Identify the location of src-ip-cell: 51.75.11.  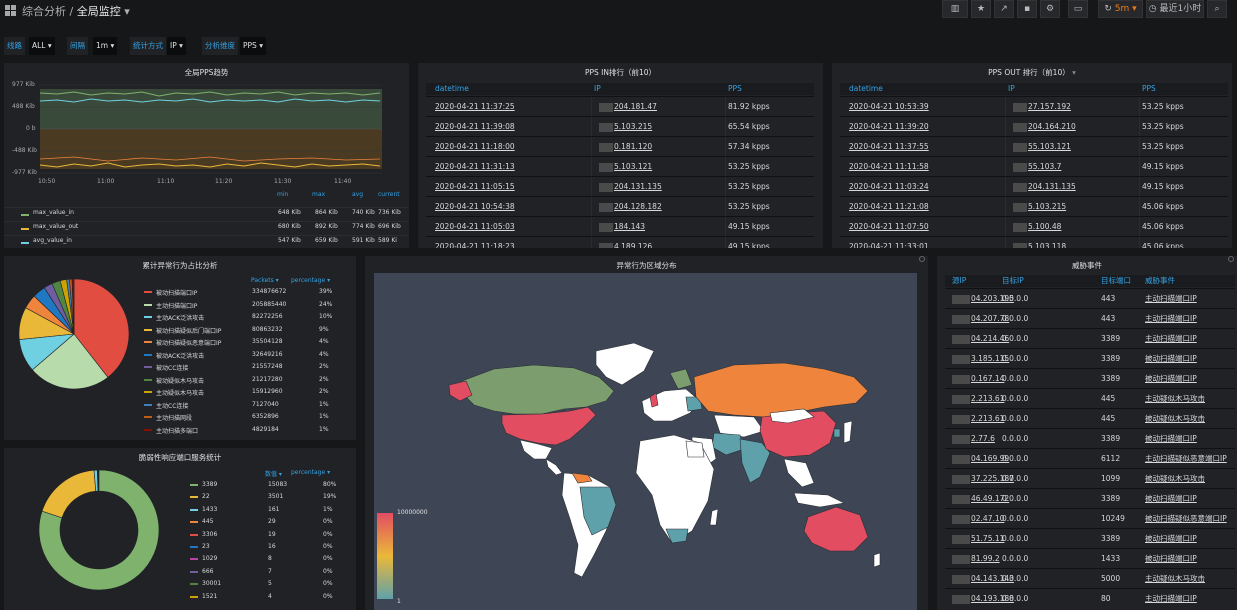
(978, 538).